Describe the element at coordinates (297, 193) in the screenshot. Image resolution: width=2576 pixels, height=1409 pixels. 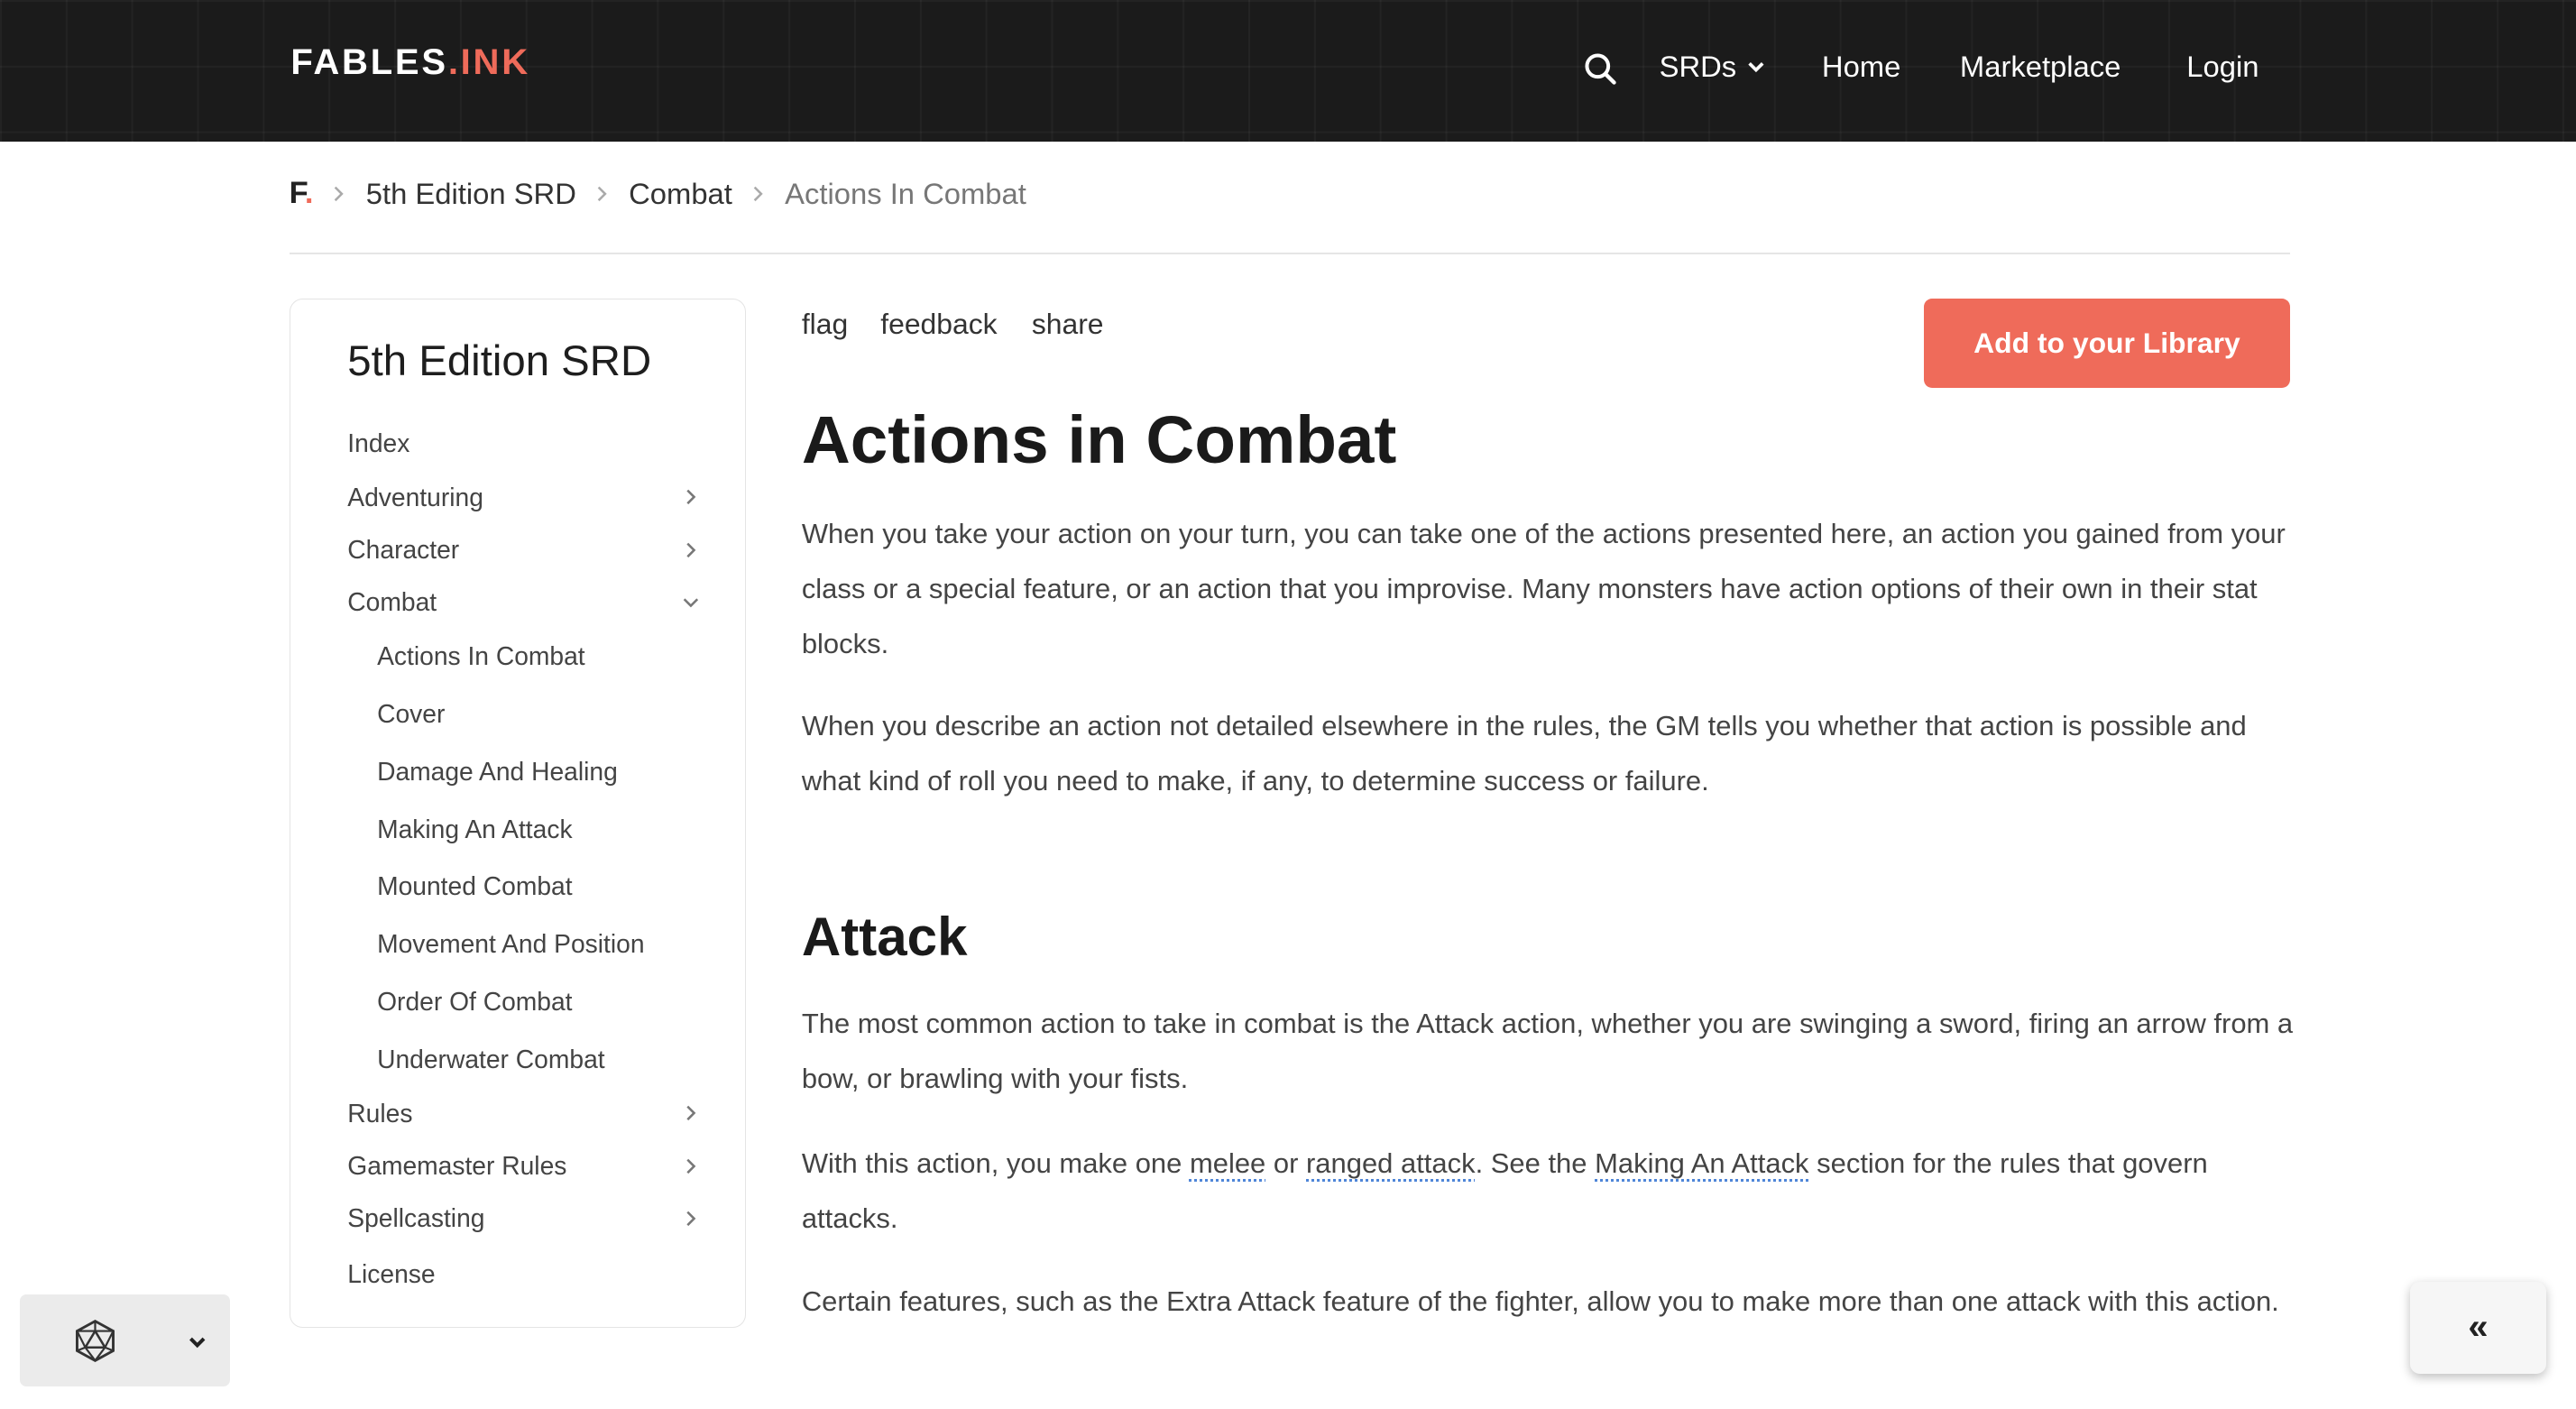
I see `breadcrumb-home-letter: F` at that location.